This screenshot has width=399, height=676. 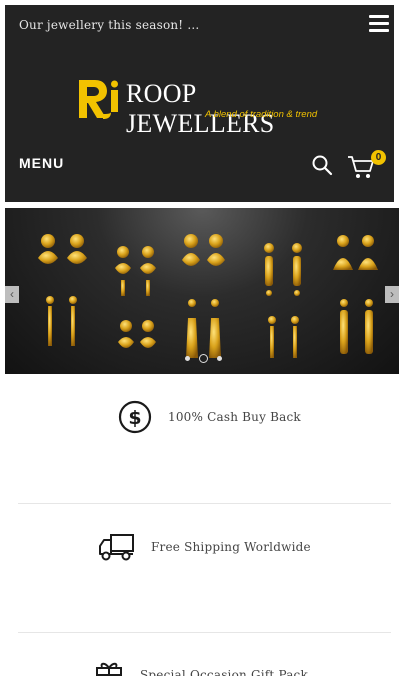 I want to click on slider-dots, so click(x=203, y=358).